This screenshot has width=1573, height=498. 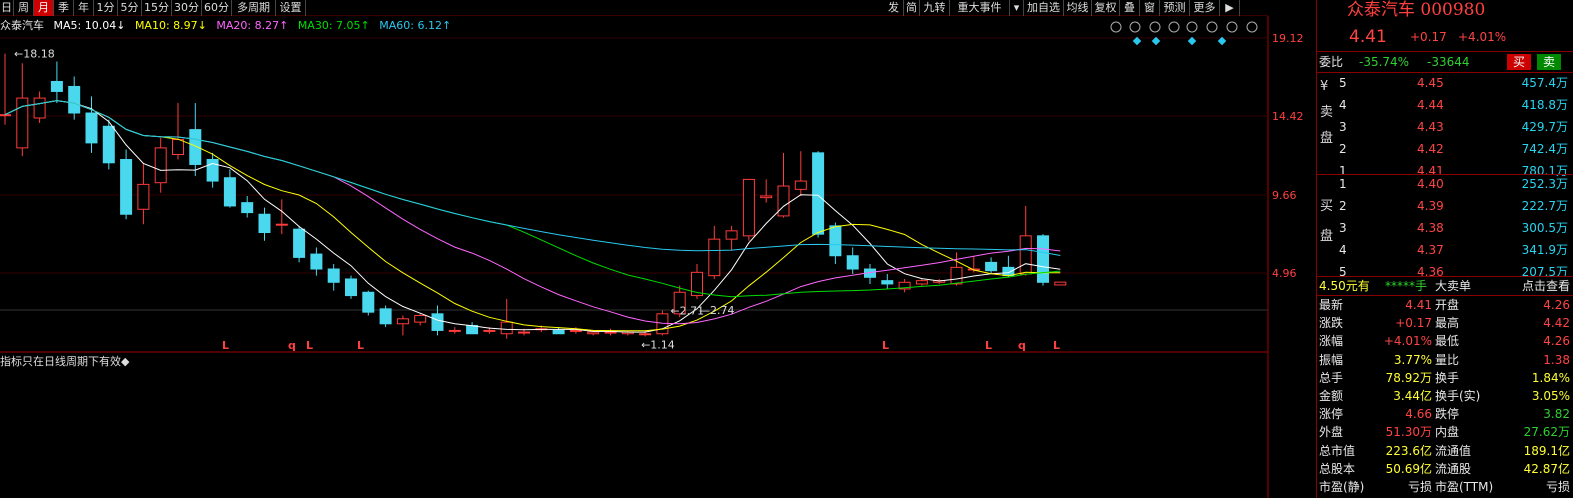 What do you see at coordinates (935, 8) in the screenshot?
I see `toolbar-btn-2: 九转` at bounding box center [935, 8].